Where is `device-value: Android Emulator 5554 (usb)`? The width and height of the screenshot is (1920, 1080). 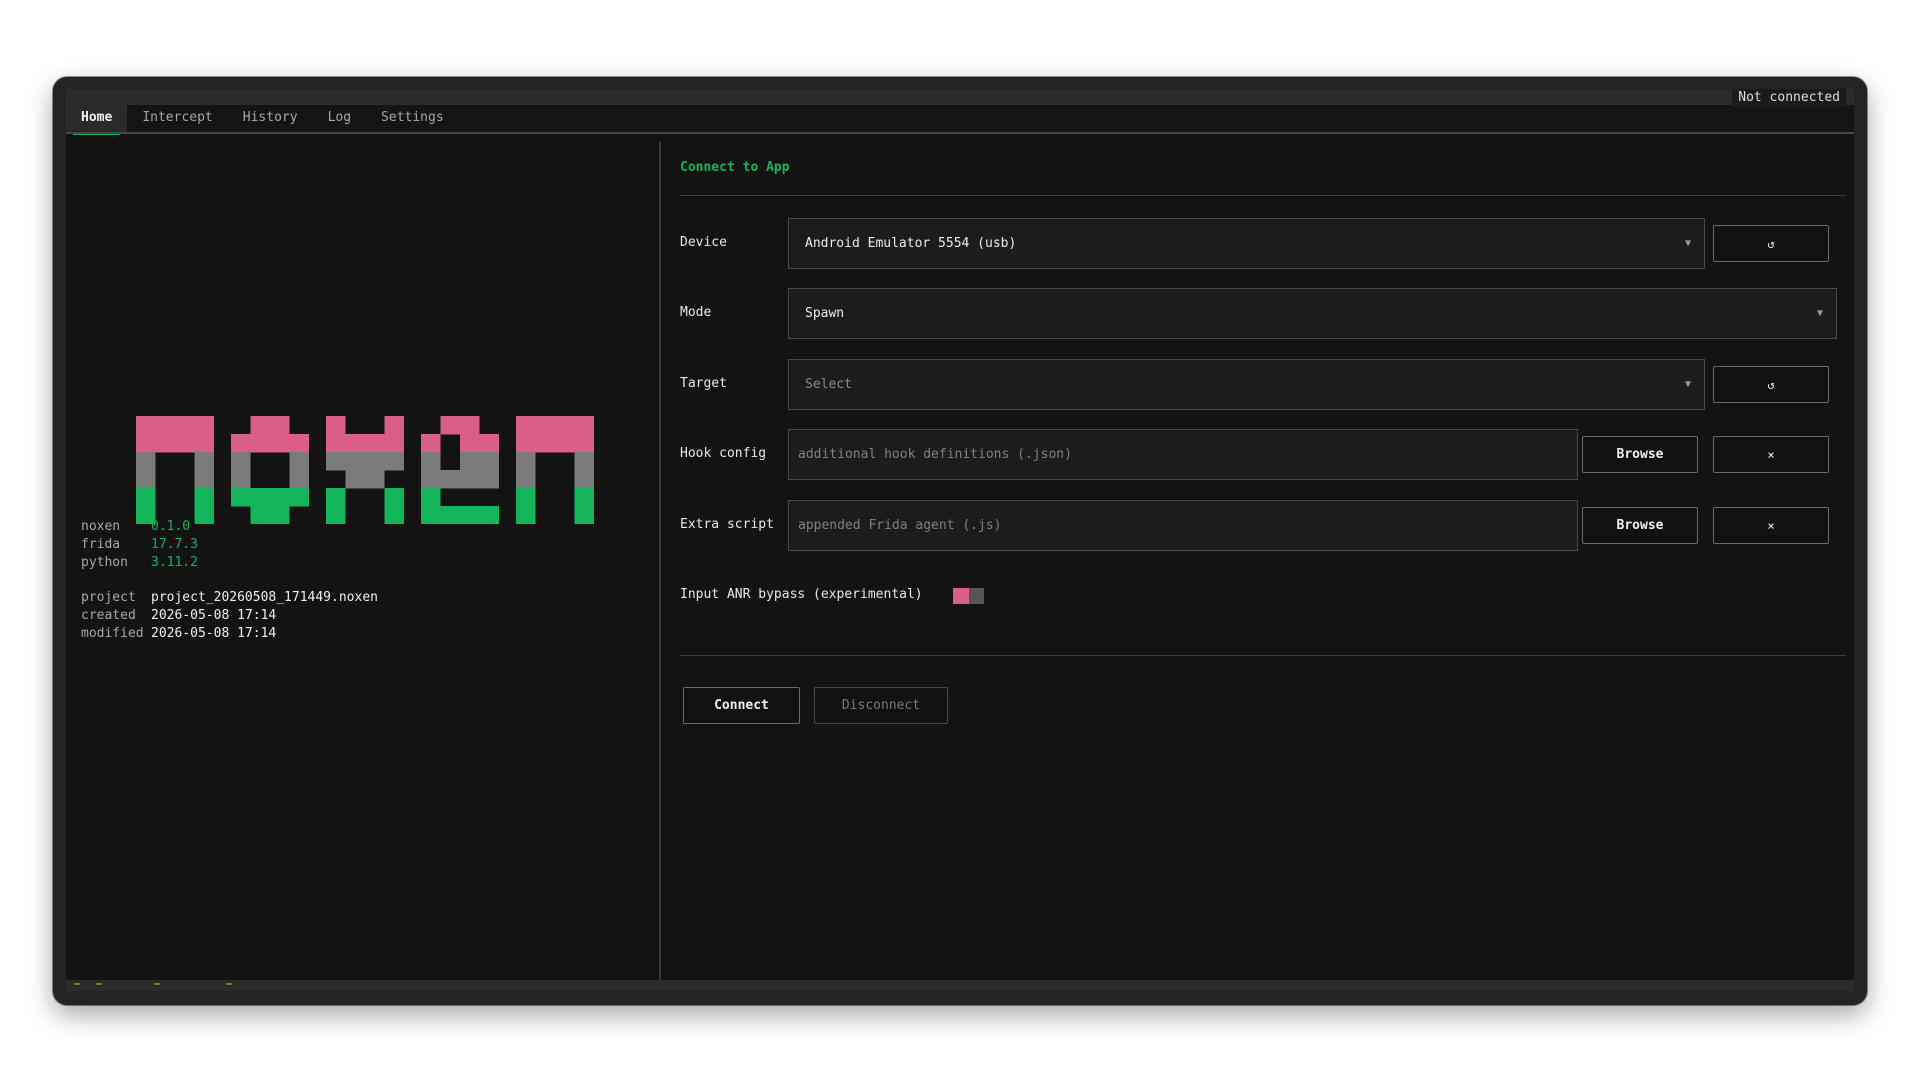
device-value: Android Emulator 5554 (usb) is located at coordinates (911, 243).